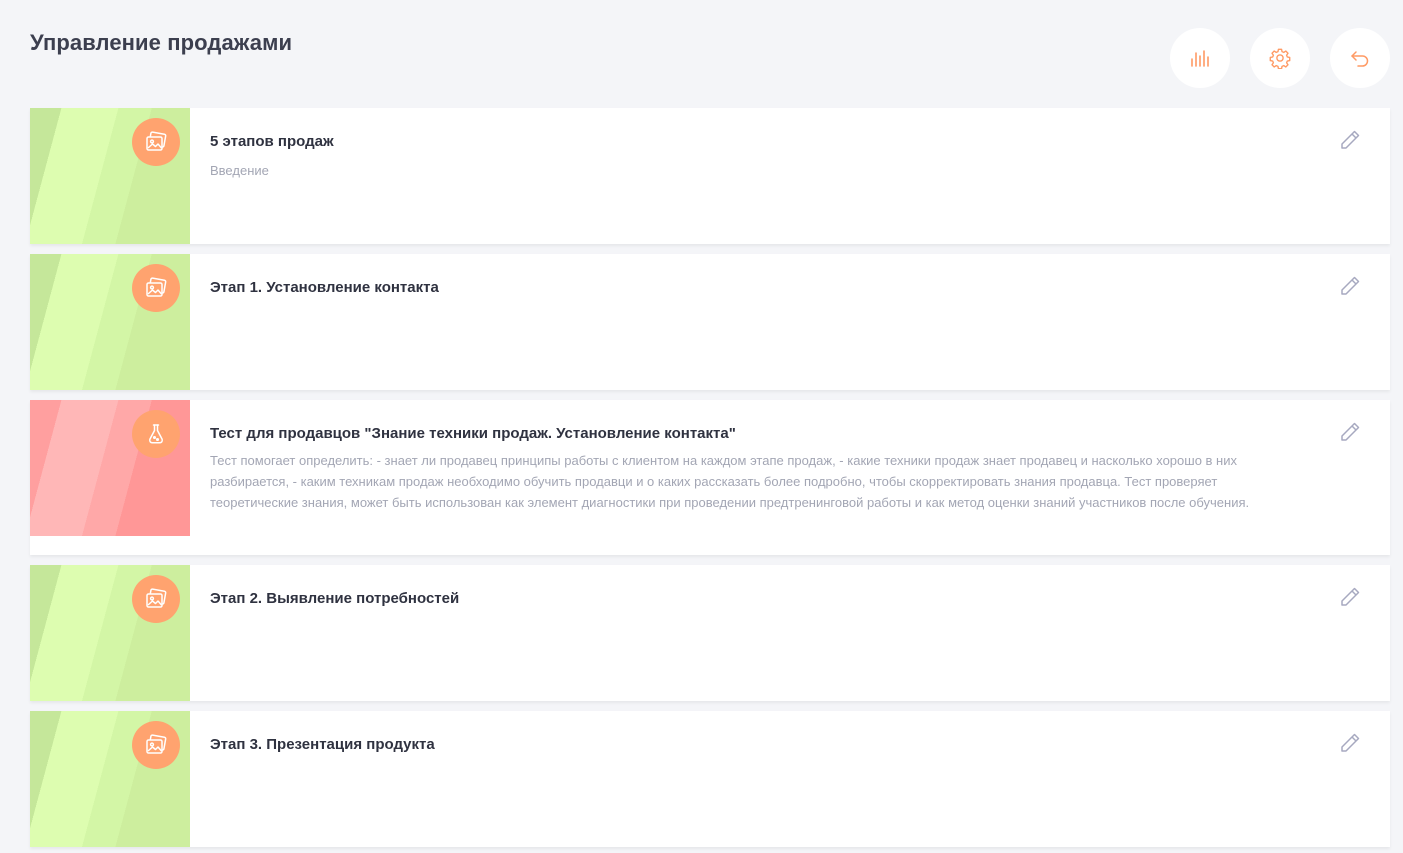 The image size is (1403, 853). I want to click on back-button, so click(1360, 58).